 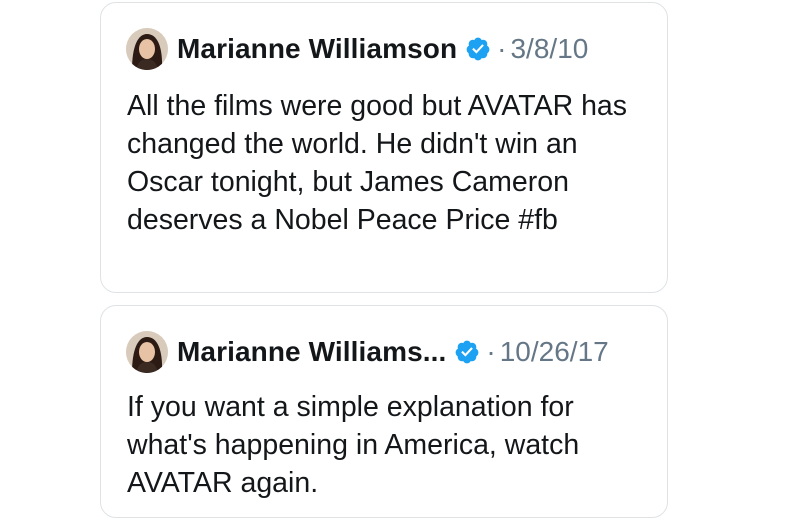 What do you see at coordinates (549, 49) in the screenshot?
I see `tweet-date: 3/8/10` at bounding box center [549, 49].